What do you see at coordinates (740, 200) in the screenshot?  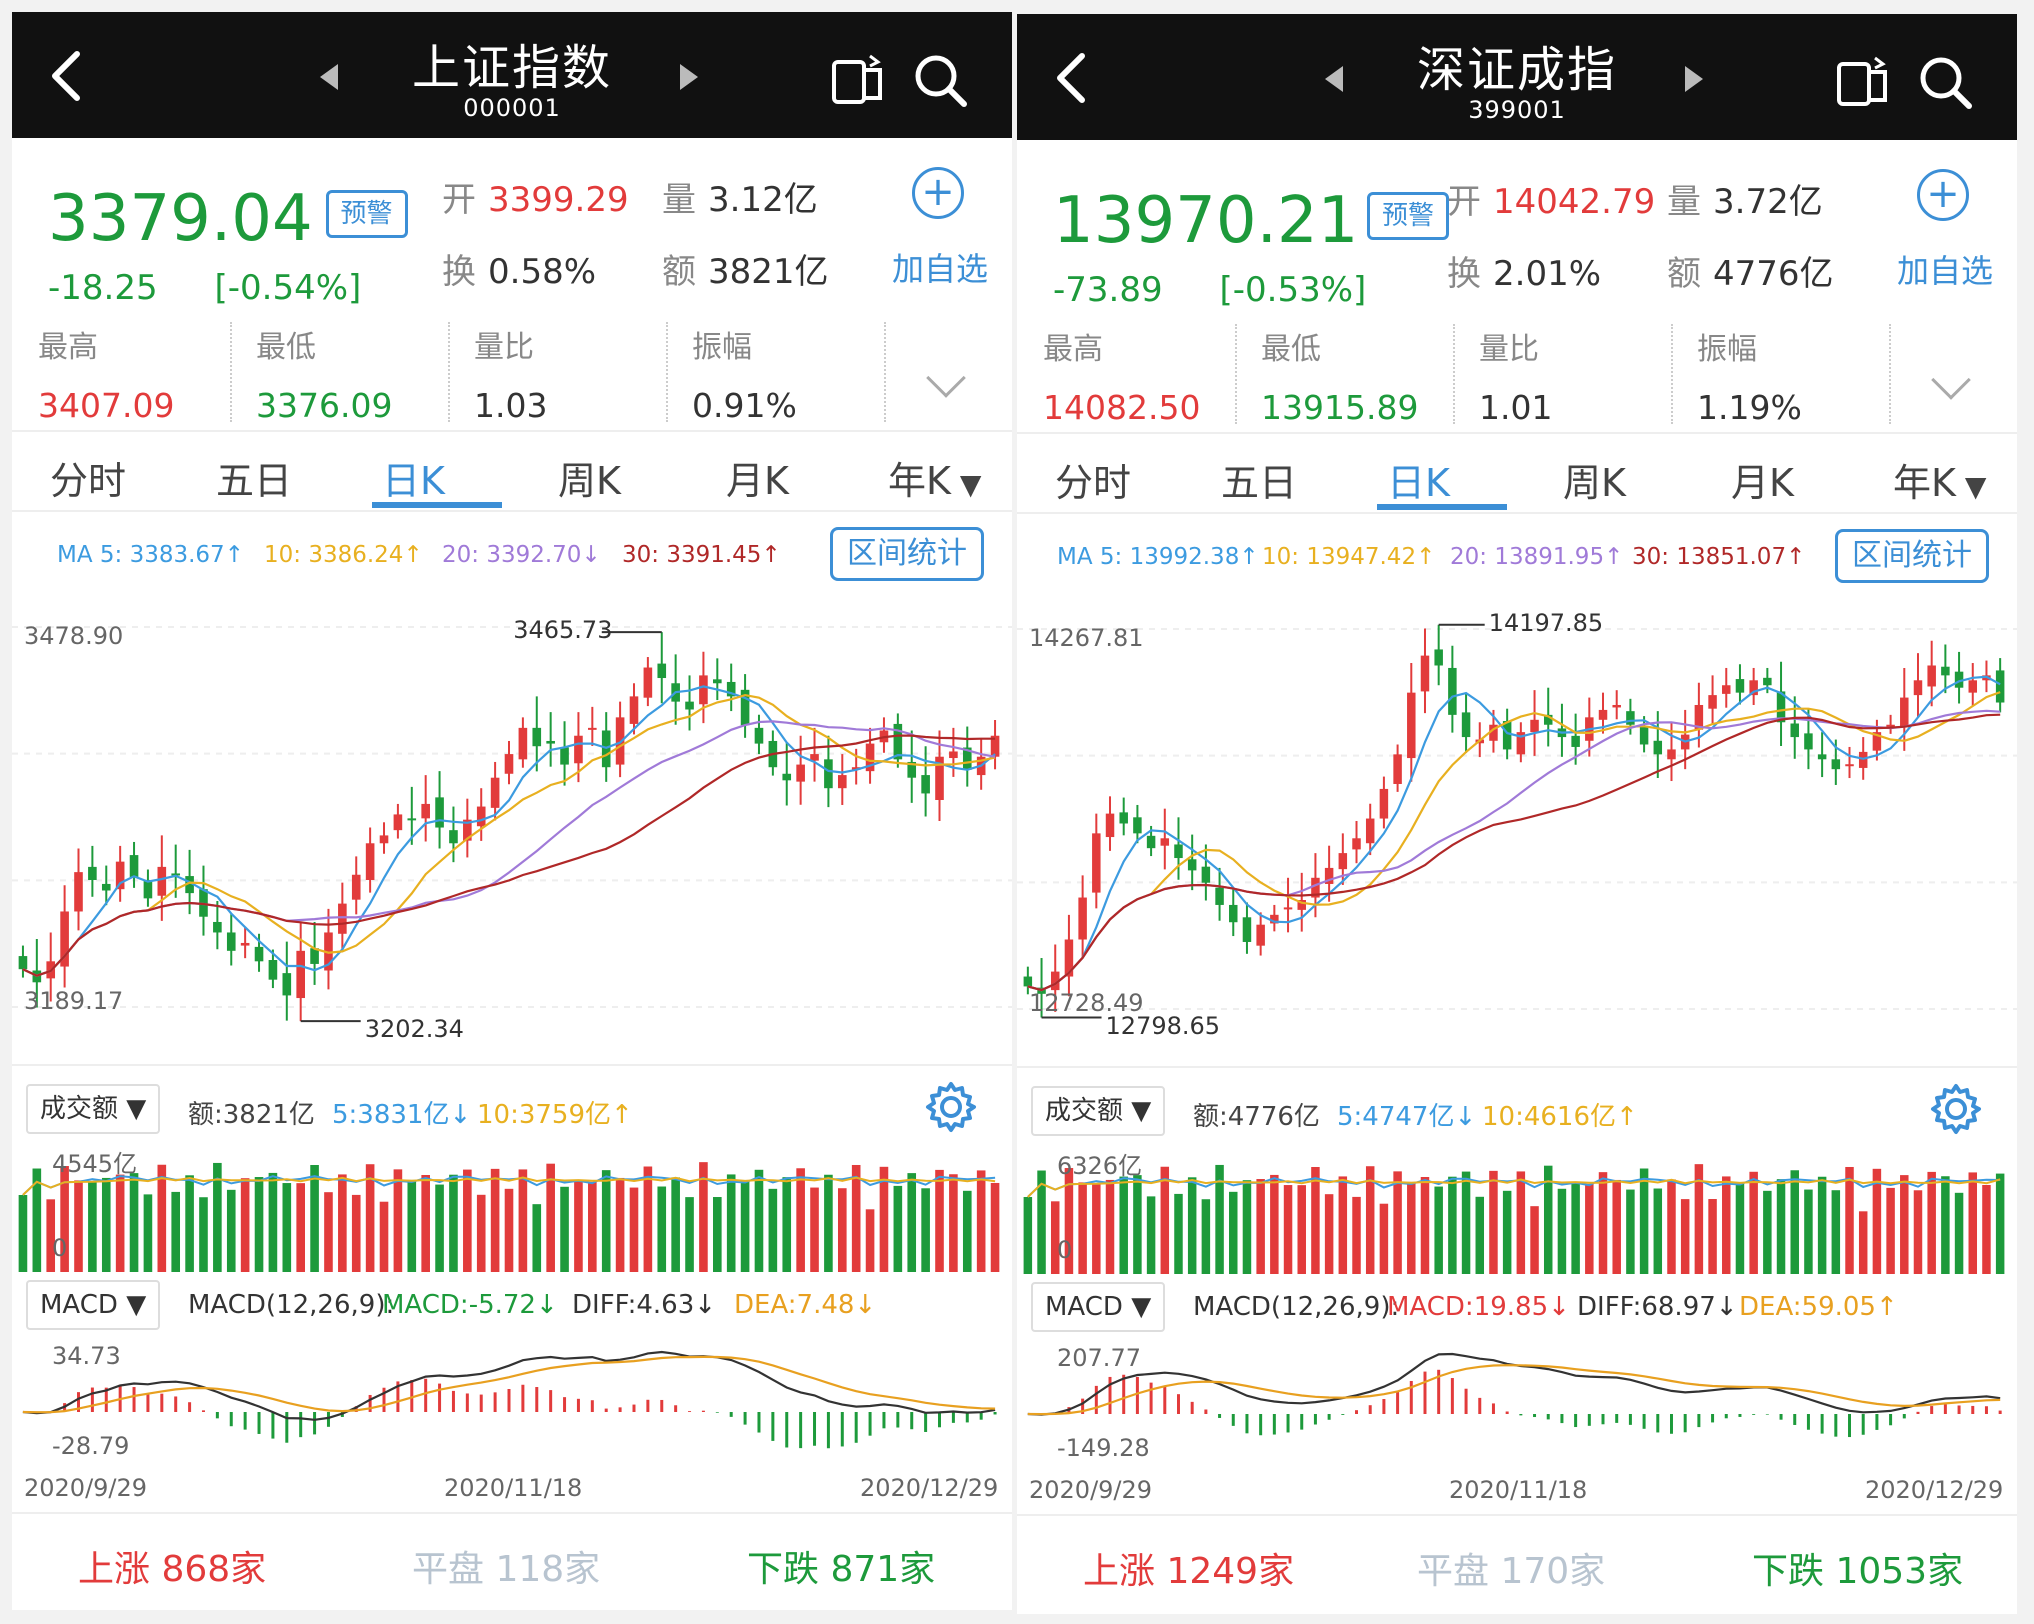 I see `volume-field: 量 3.12亿` at bounding box center [740, 200].